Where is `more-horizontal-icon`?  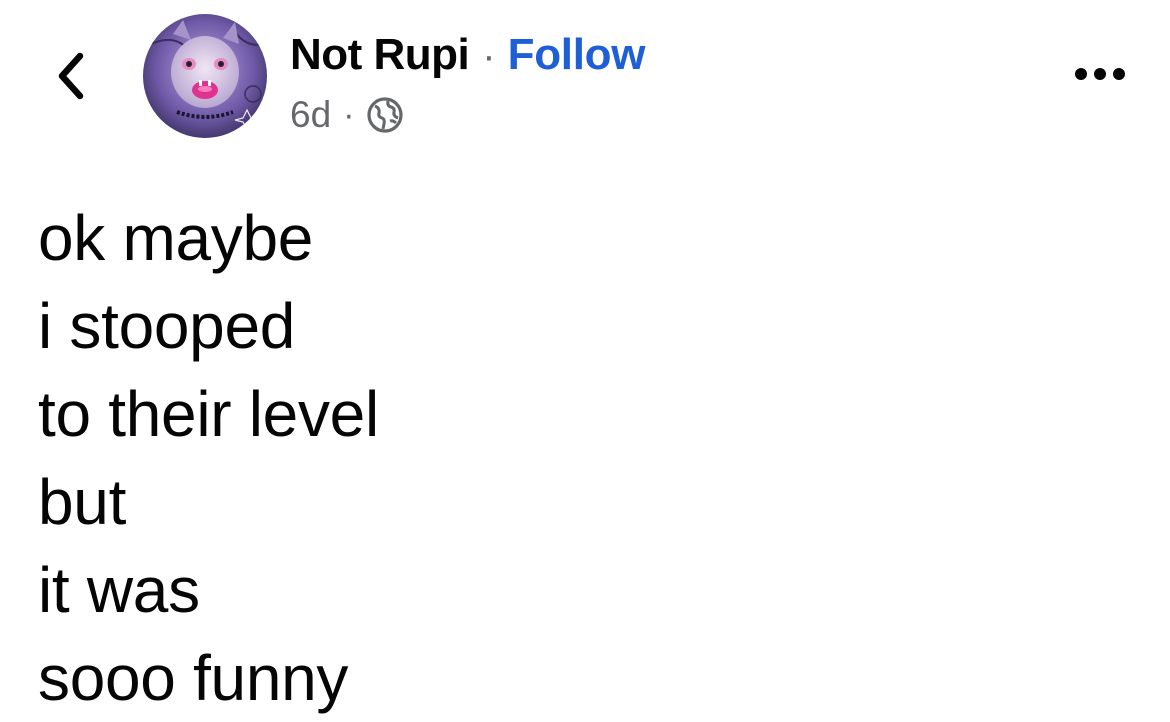
more-horizontal-icon is located at coordinates (1100, 74).